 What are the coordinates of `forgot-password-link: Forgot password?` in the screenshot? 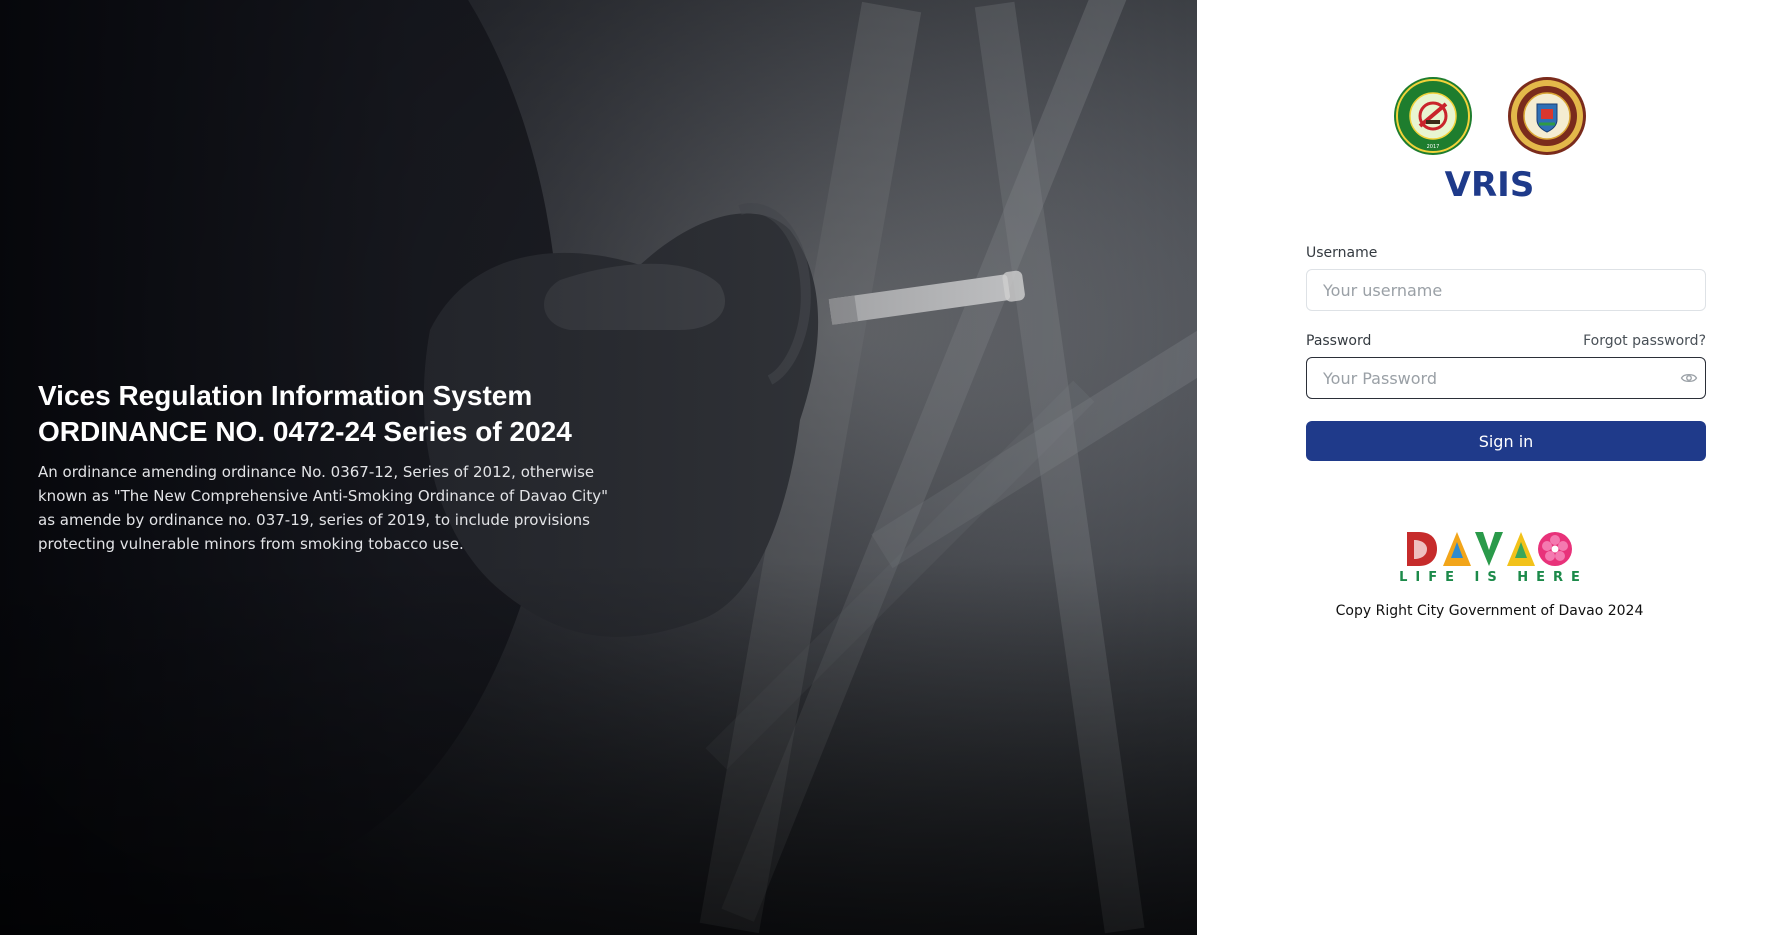 It's located at (1644, 341).